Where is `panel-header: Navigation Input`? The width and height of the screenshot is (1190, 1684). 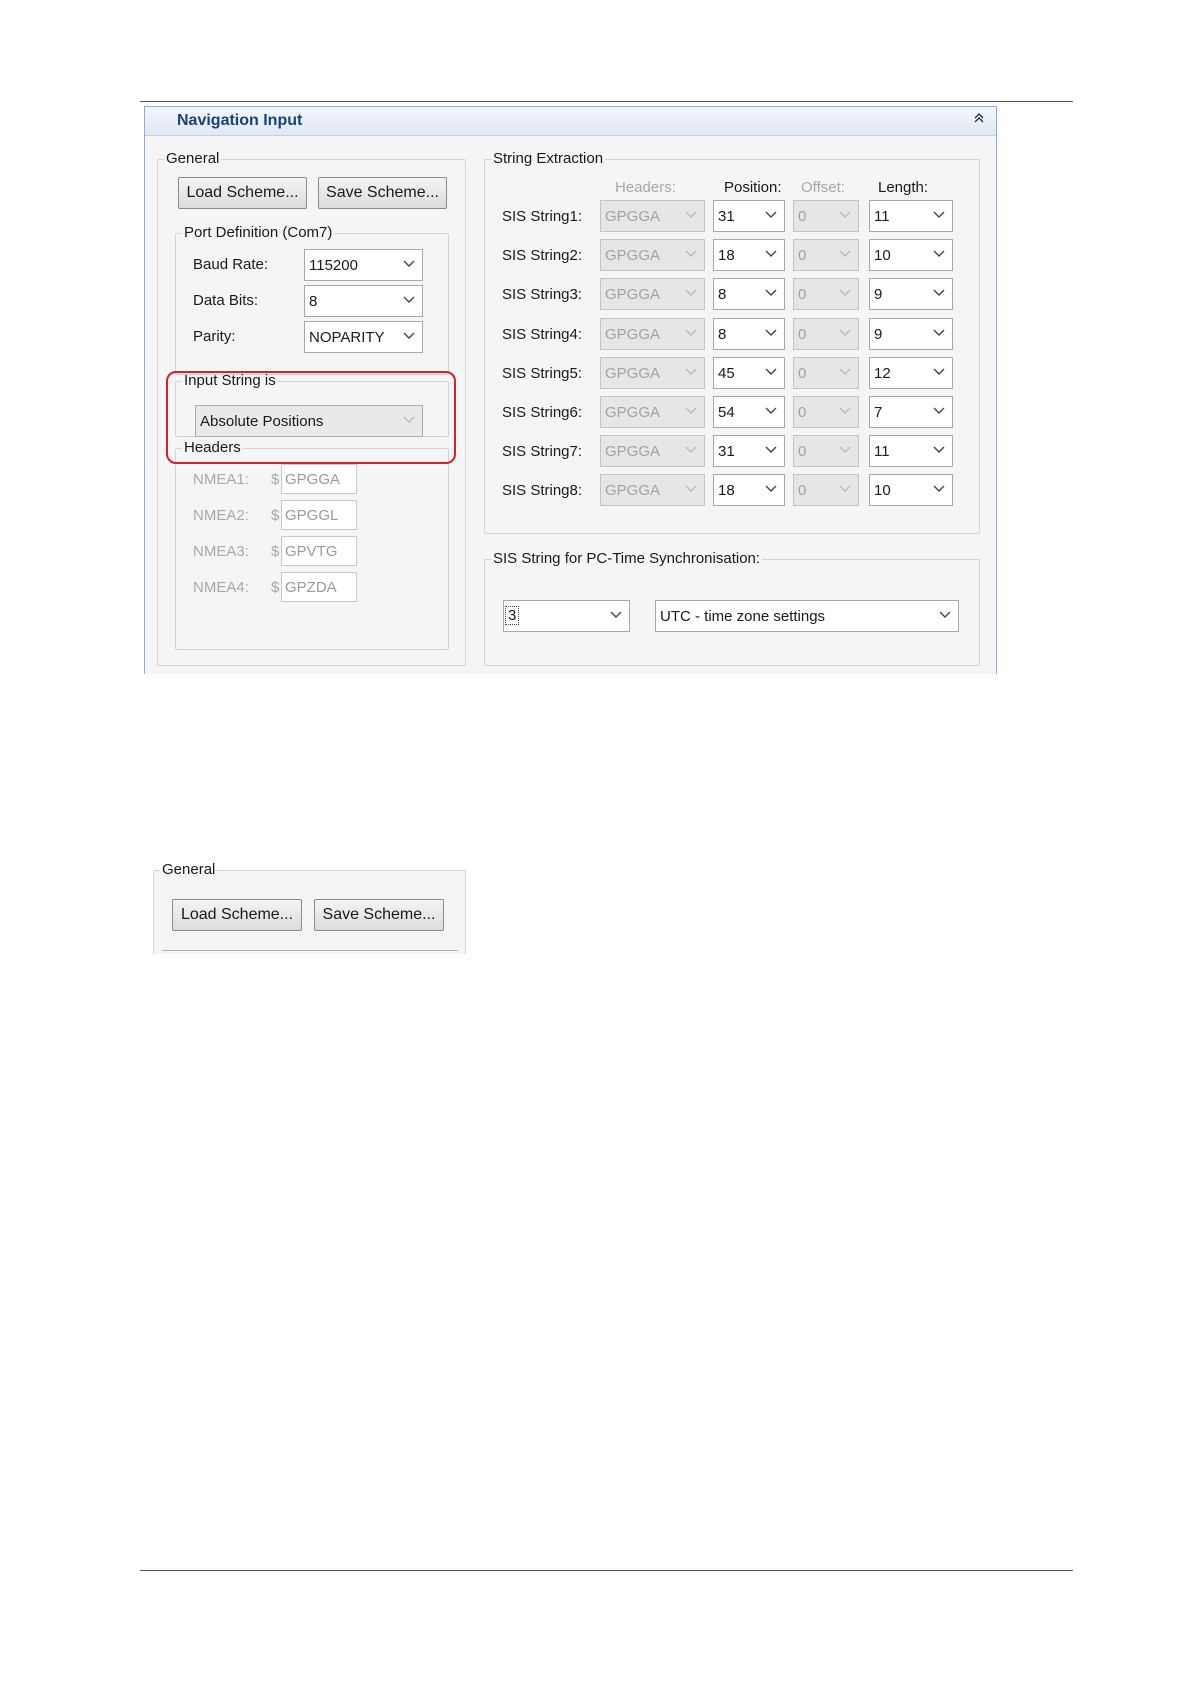 panel-header: Navigation Input is located at coordinates (570, 121).